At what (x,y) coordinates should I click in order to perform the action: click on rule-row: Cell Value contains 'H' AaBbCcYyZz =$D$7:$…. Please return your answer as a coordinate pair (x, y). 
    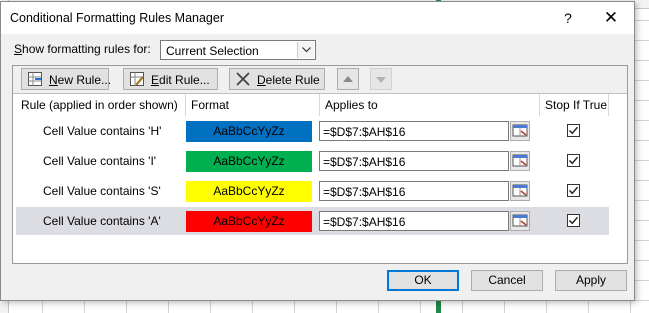
    Looking at the image, I should click on (312, 131).